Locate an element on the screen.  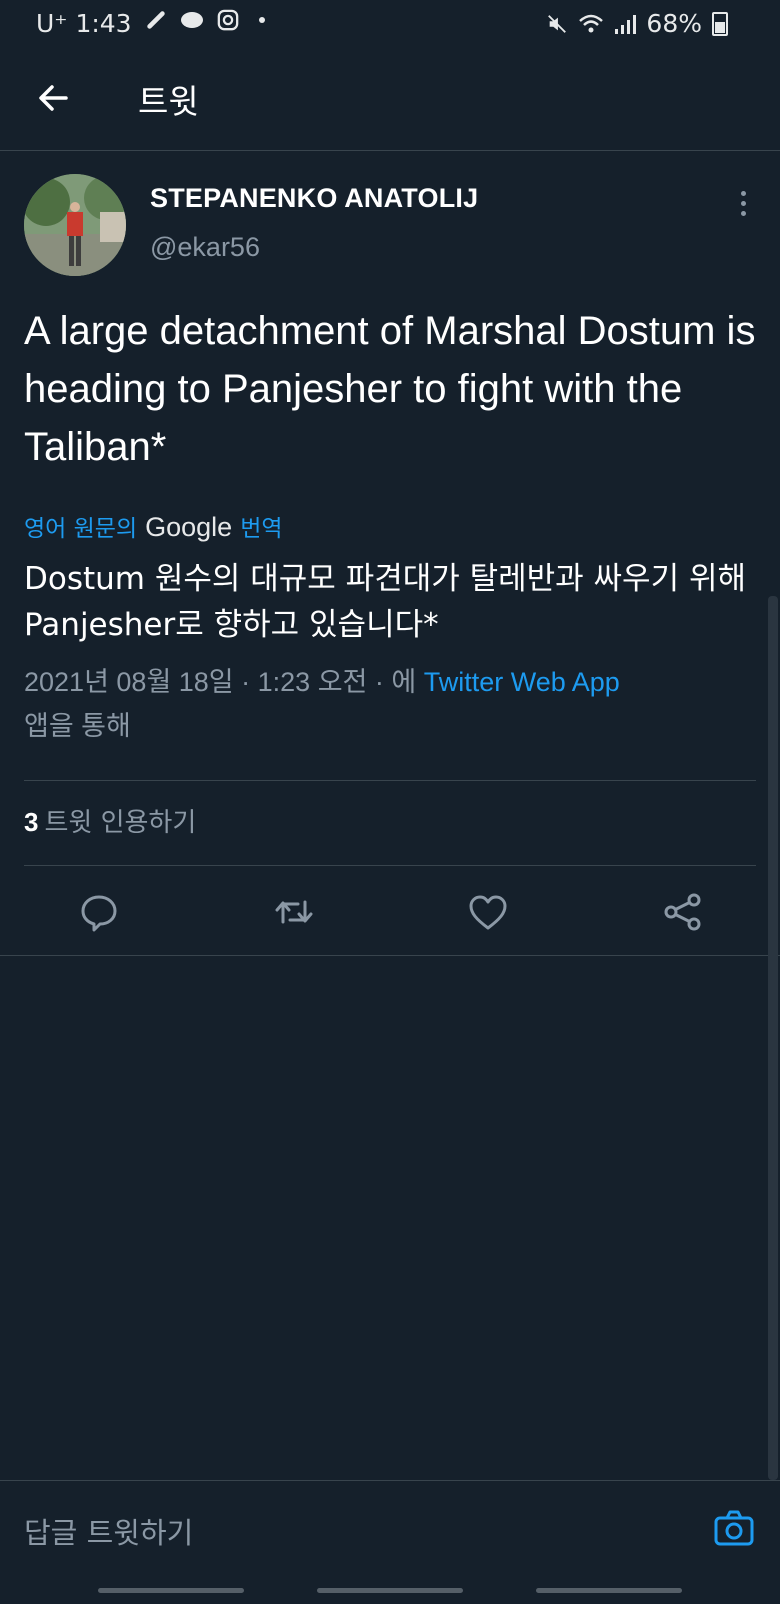
avatar is located at coordinates (75, 225).